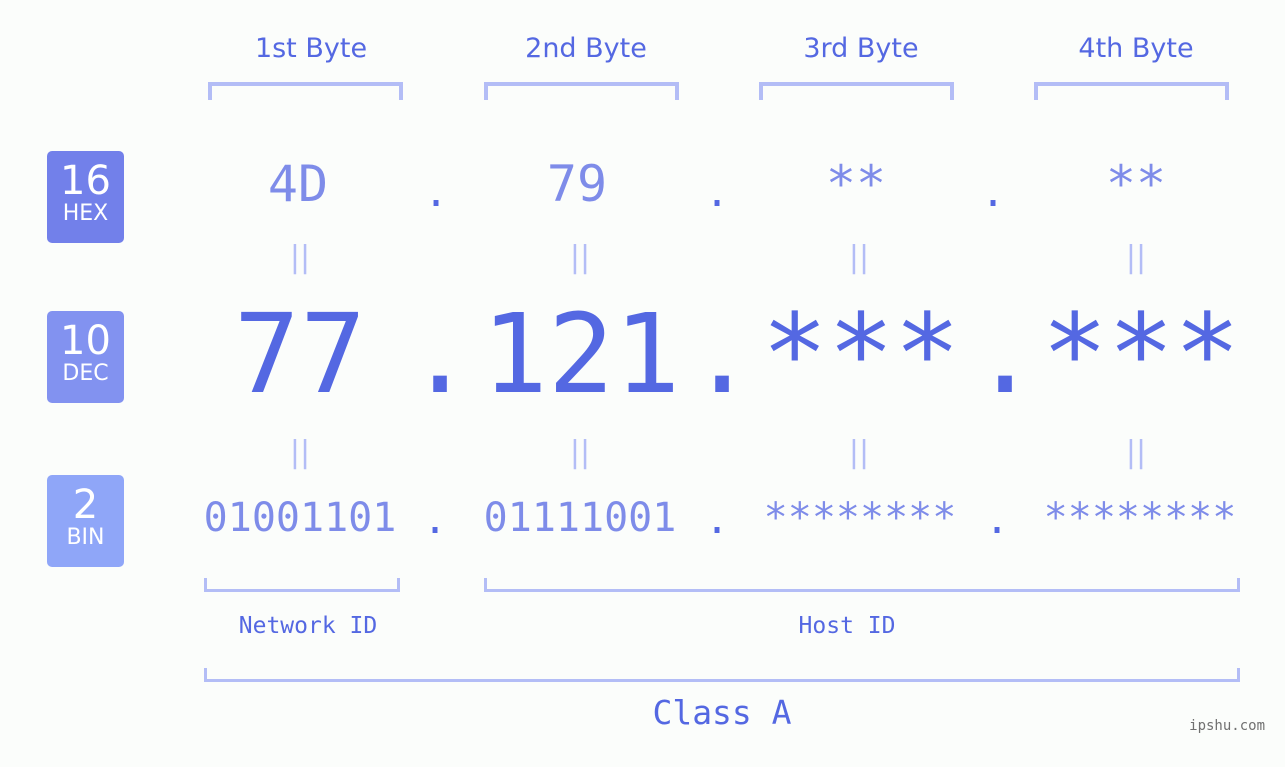 The image size is (1285, 767). Describe the element at coordinates (861, 48) in the screenshot. I see `byte-header-3: 3rd Byte` at that location.